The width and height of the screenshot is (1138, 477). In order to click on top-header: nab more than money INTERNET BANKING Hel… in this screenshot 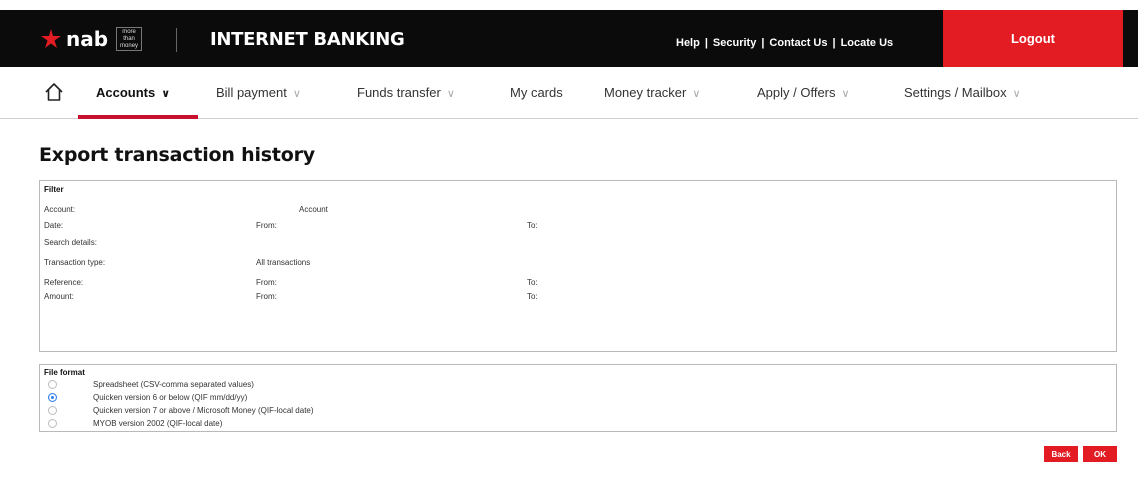, I will do `click(569, 38)`.